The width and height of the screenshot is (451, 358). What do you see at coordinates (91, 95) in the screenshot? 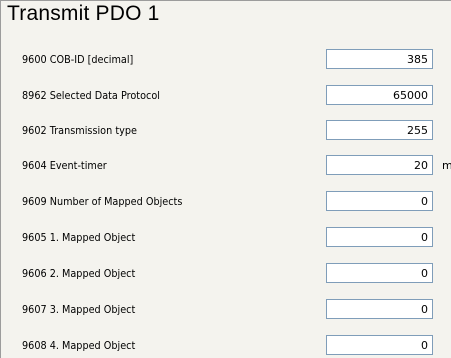
I see `selected-data-protocol-label: 8962 Selected Data Protocol` at bounding box center [91, 95].